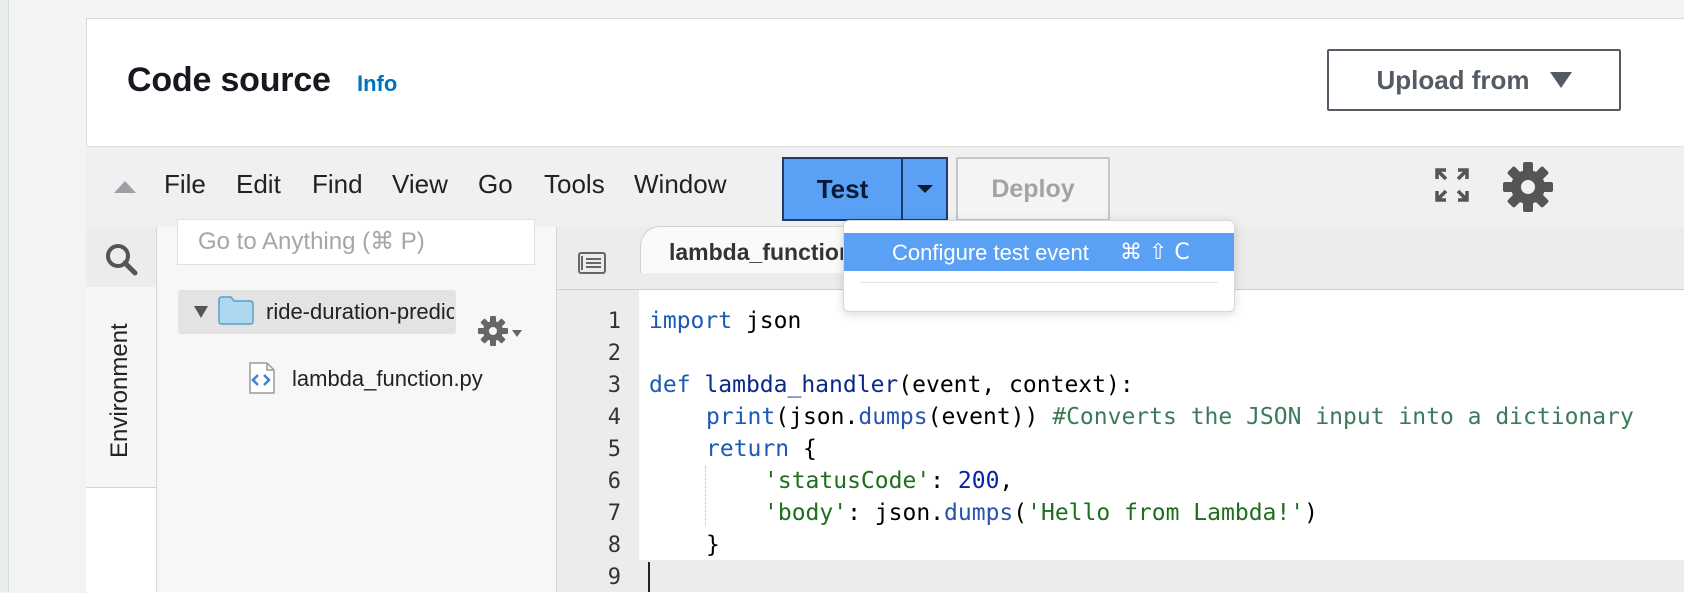 Image resolution: width=1684 pixels, height=593 pixels. I want to click on menu-find: Find, so click(337, 184).